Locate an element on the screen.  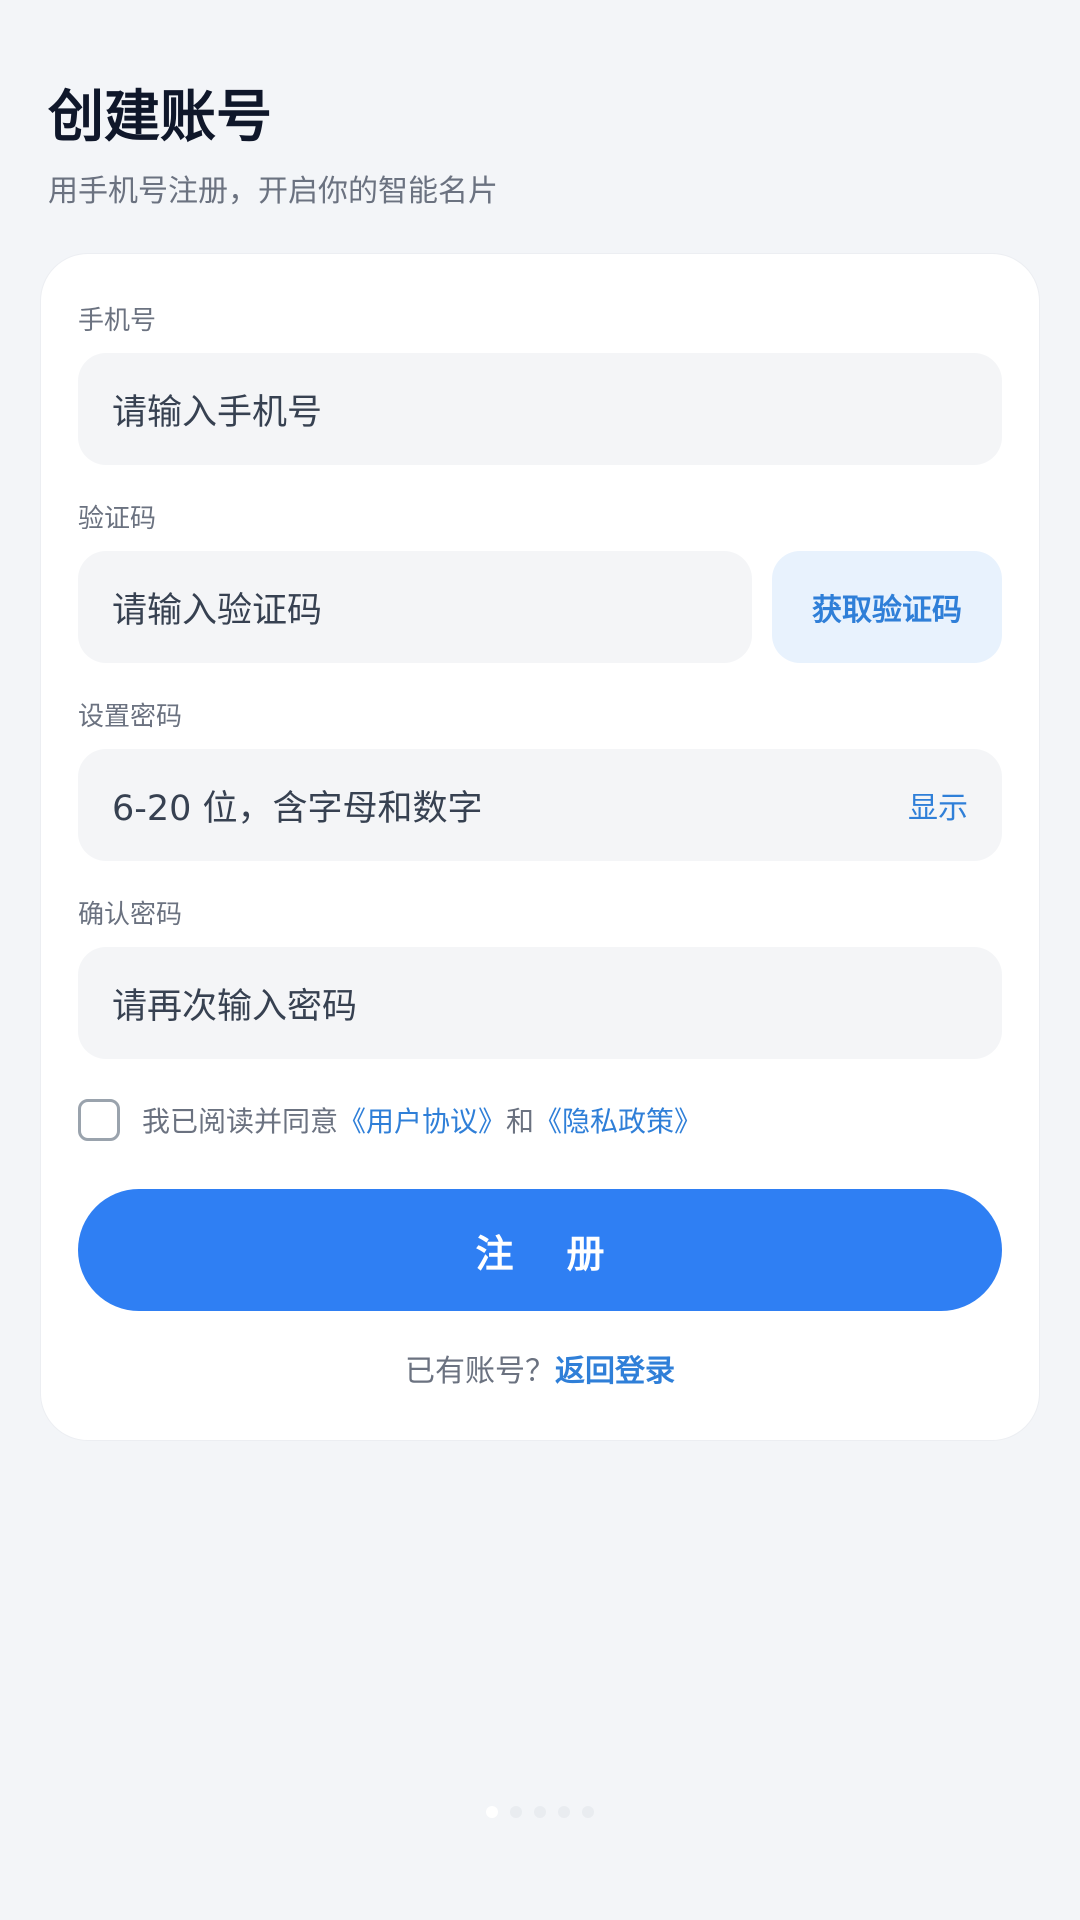
show-password-toggle: 显示 is located at coordinates (938, 805).